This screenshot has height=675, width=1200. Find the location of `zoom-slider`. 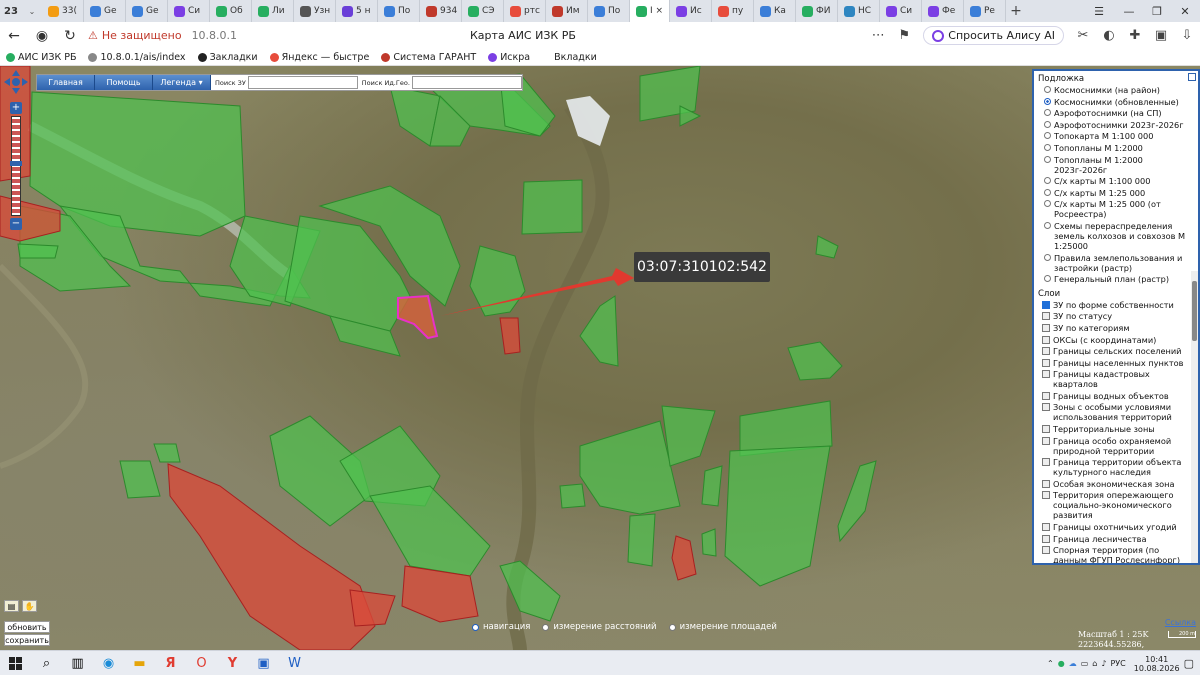

zoom-slider is located at coordinates (16, 166).